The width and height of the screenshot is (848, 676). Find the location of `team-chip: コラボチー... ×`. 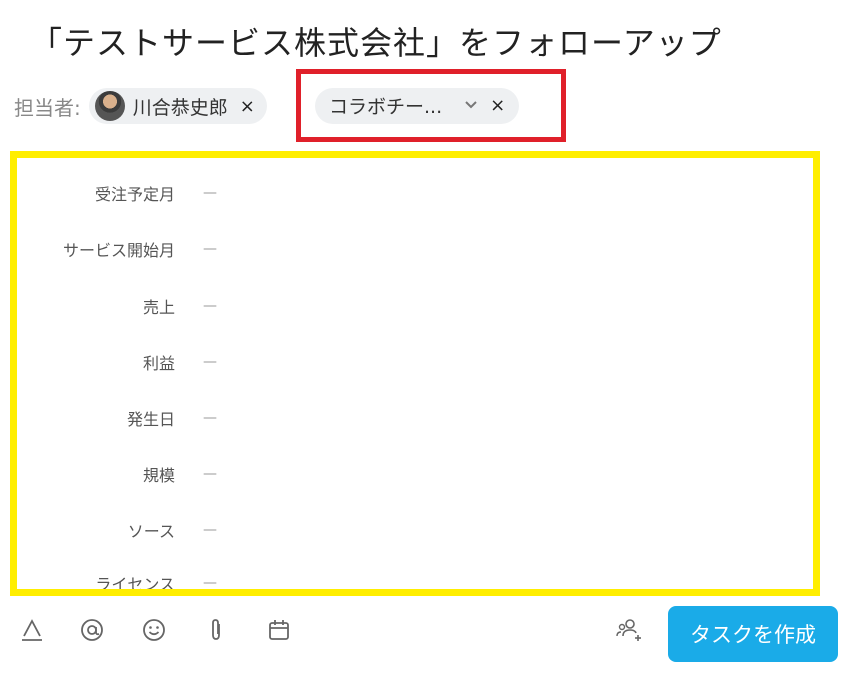

team-chip: コラボチー... × is located at coordinates (417, 105).